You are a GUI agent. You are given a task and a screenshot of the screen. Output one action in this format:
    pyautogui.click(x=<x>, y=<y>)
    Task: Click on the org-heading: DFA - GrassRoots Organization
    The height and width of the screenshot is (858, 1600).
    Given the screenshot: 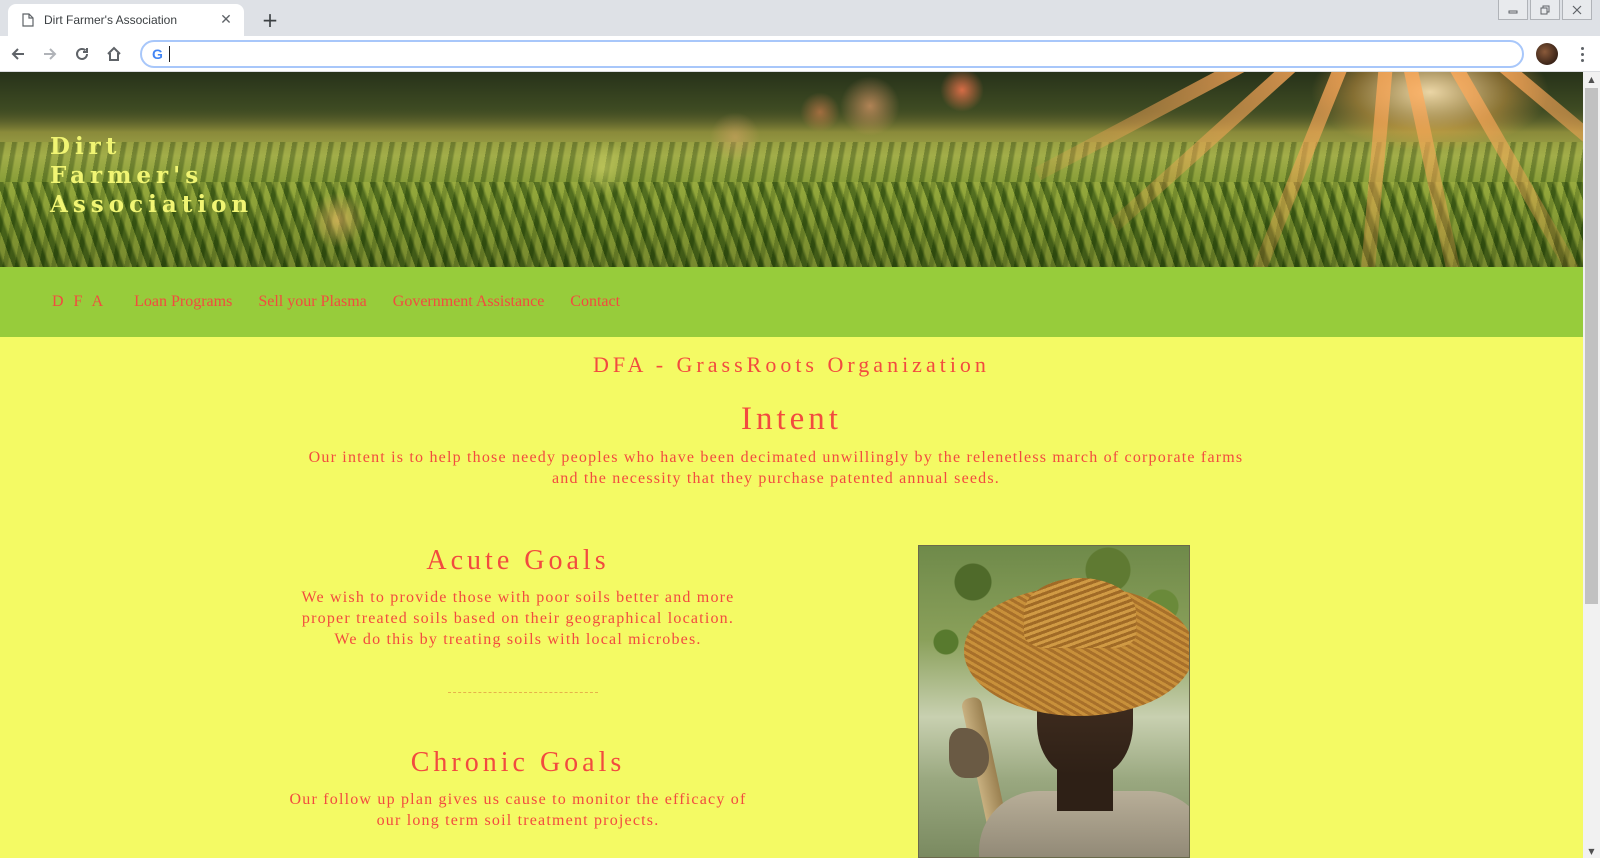 What is the action you would take?
    pyautogui.click(x=791, y=364)
    